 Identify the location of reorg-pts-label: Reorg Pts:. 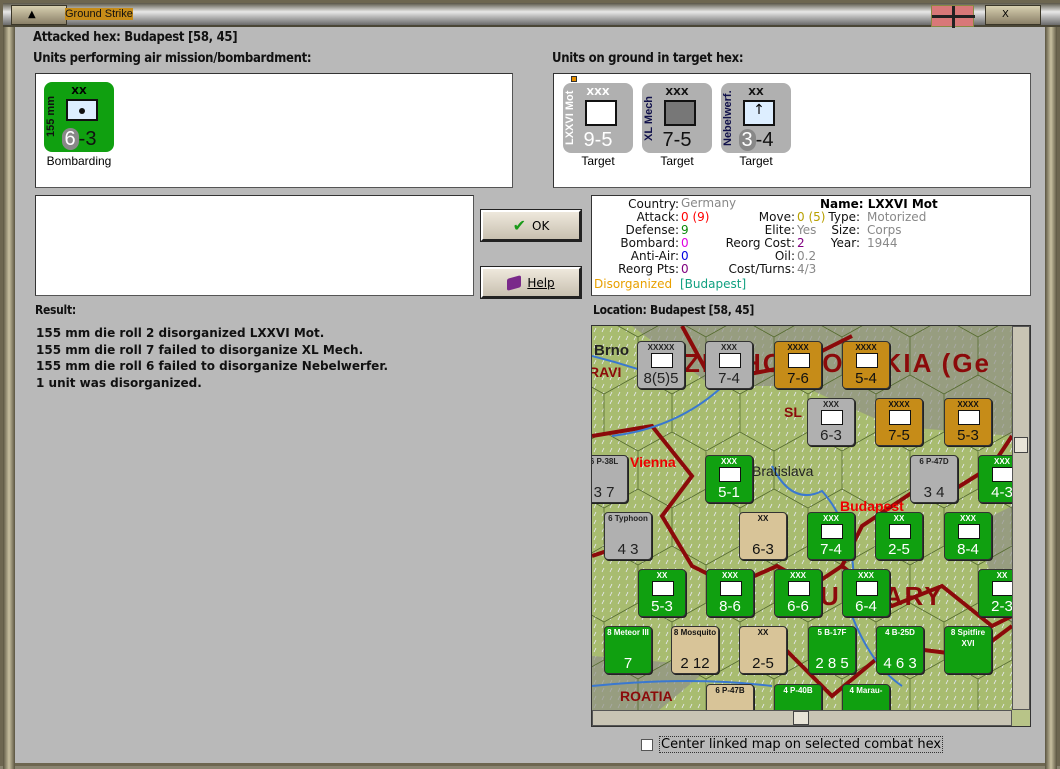
(648, 269).